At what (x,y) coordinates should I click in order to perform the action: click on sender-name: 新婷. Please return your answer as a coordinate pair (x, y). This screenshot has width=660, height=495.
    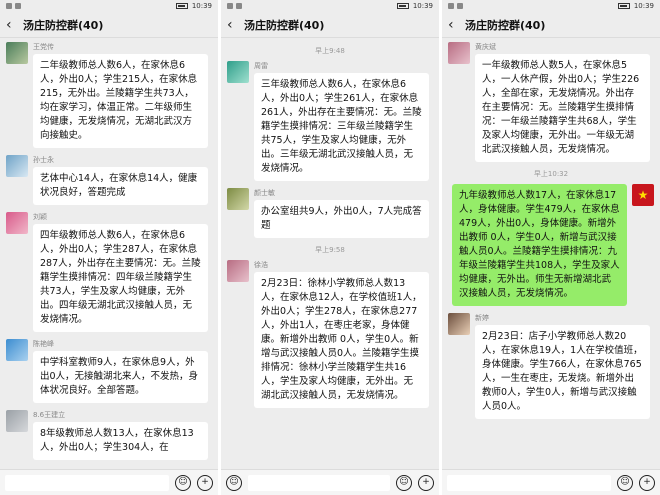
    Looking at the image, I should click on (482, 318).